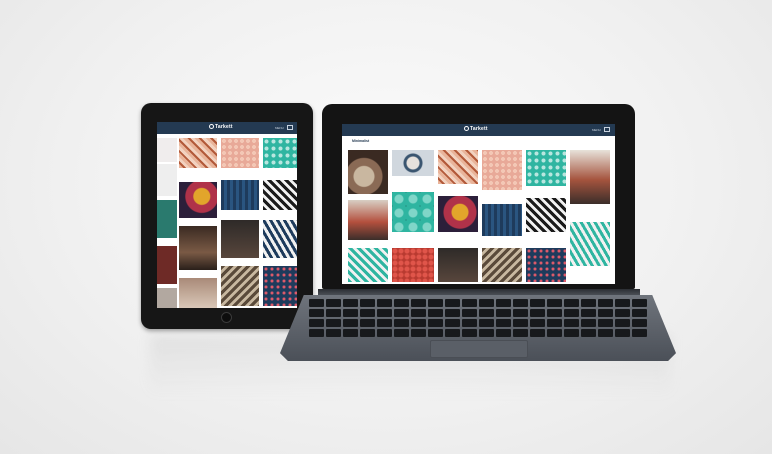 Image resolution: width=772 pixels, height=454 pixels. I want to click on laptop-hinge, so click(479, 292).